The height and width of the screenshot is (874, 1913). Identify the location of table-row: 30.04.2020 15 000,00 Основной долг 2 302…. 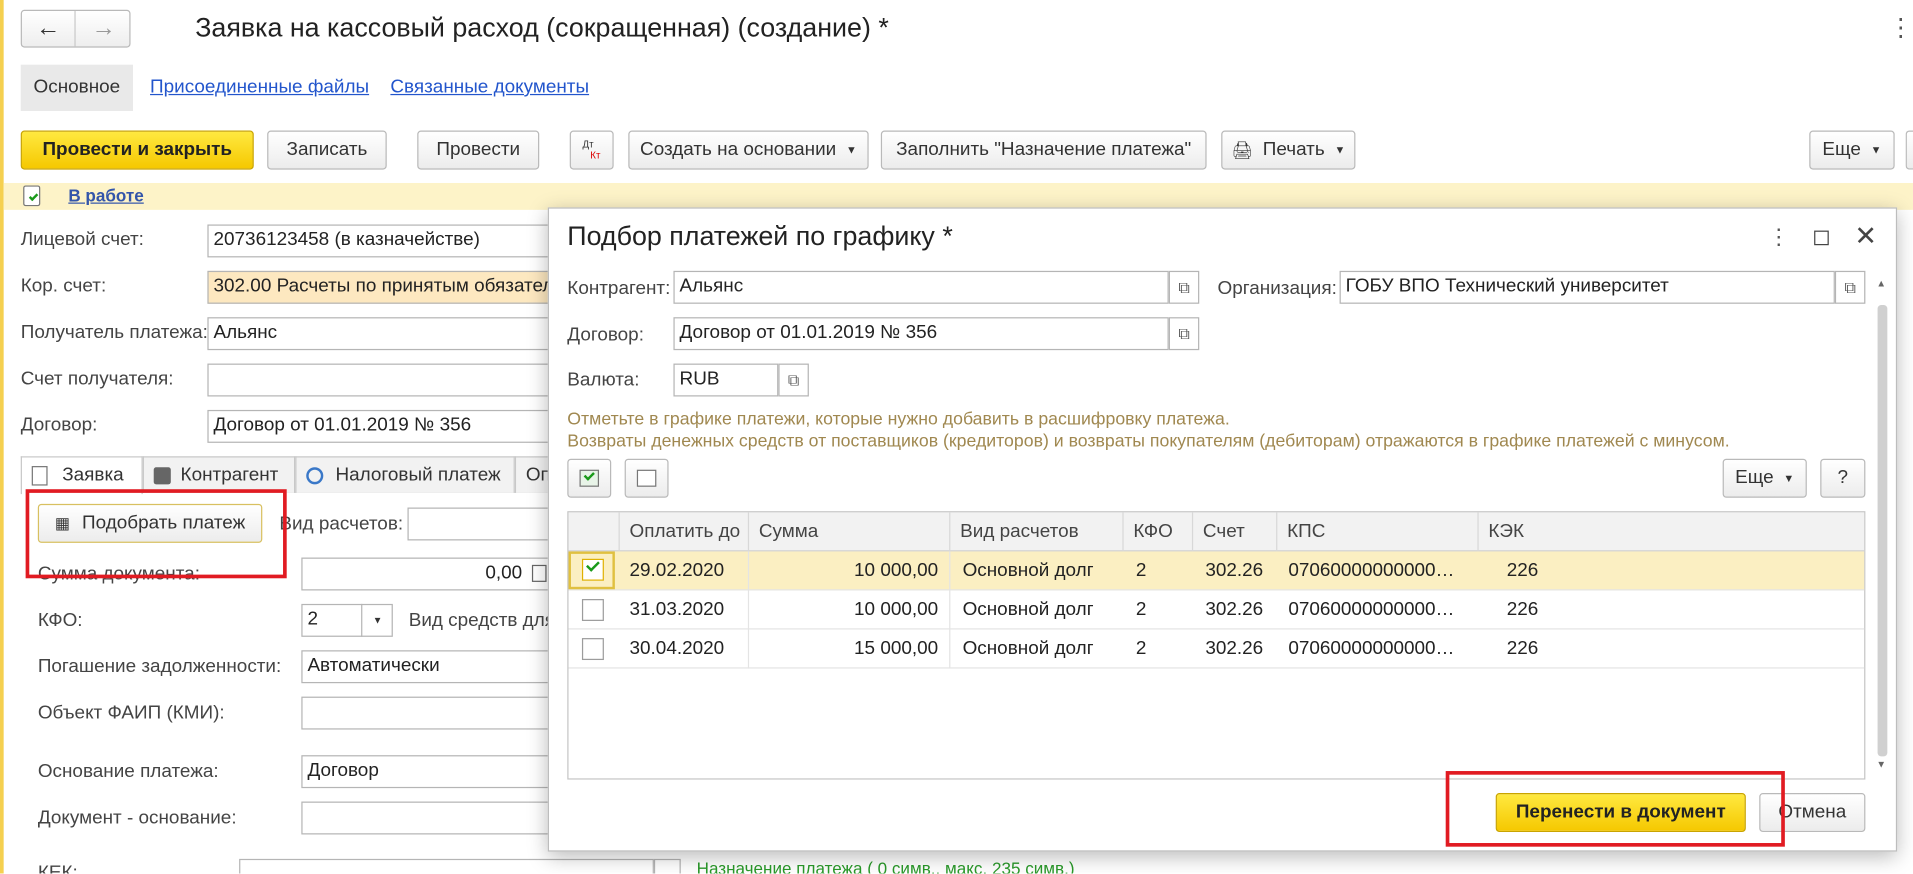
(1216, 649).